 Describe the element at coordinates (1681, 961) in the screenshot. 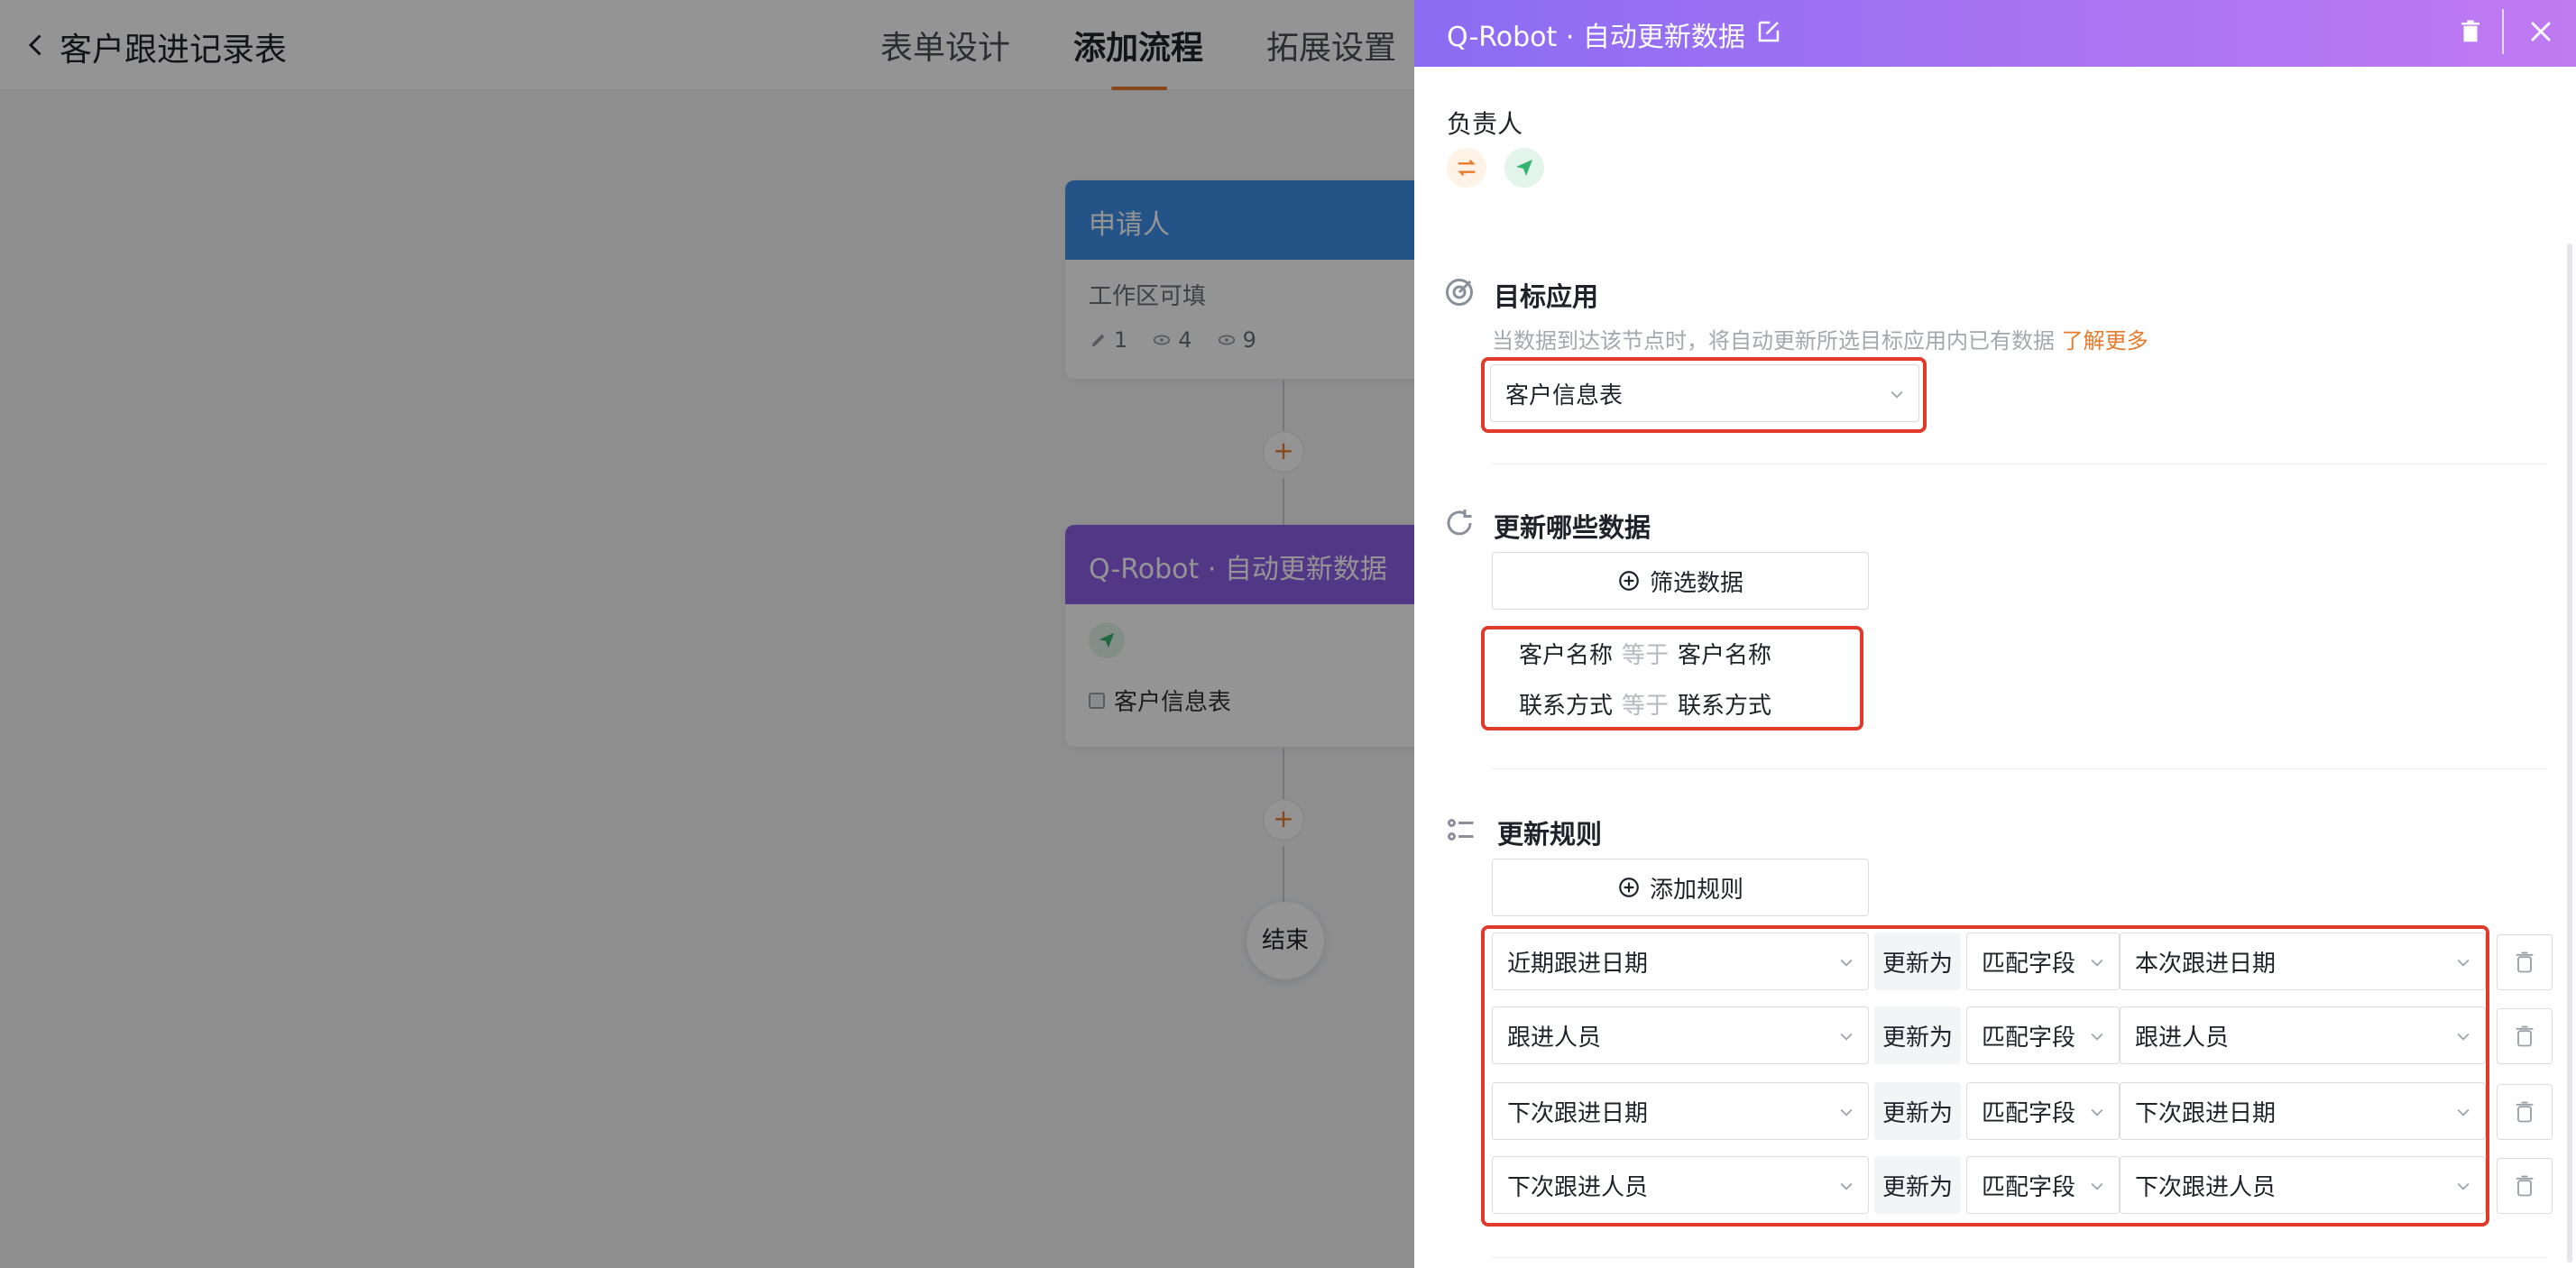

I see `rule-target-field-select: 近期跟进日期` at that location.